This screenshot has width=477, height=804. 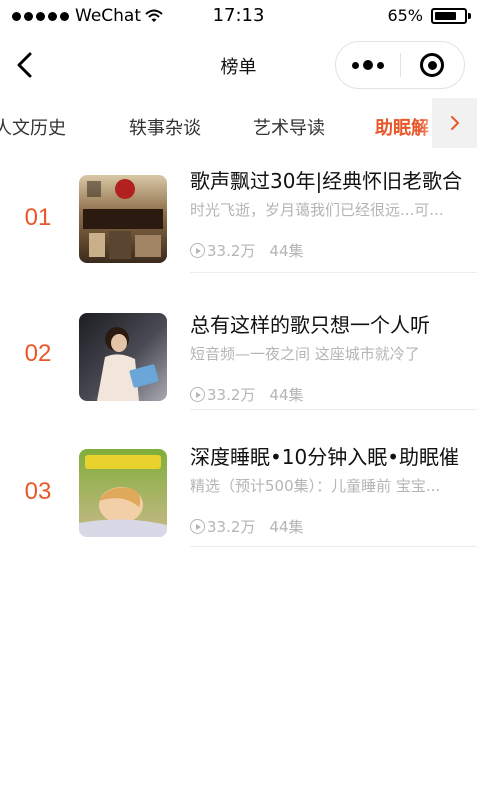 What do you see at coordinates (429, 15) in the screenshot?
I see `status-right: 65%` at bounding box center [429, 15].